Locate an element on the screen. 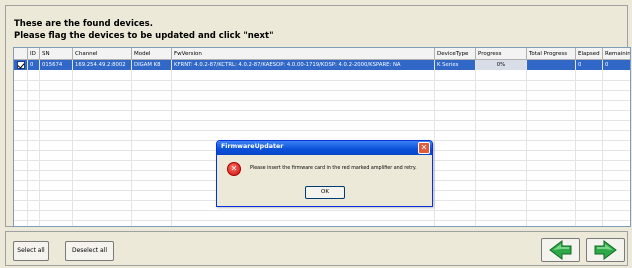  header-fwversion: FwVersion is located at coordinates (303, 54).